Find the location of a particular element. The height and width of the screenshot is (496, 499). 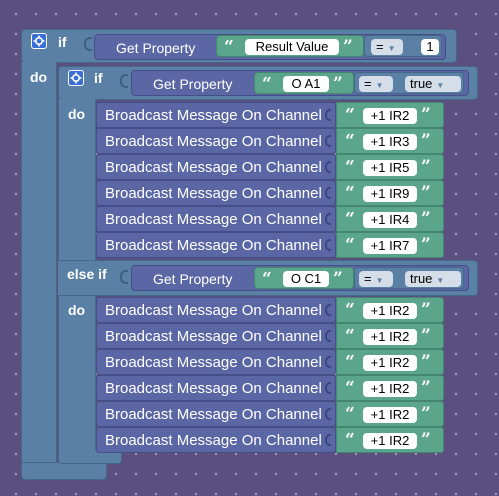

broadcast-block-5: Broadcast Message On Channel is located at coordinates (216, 219).